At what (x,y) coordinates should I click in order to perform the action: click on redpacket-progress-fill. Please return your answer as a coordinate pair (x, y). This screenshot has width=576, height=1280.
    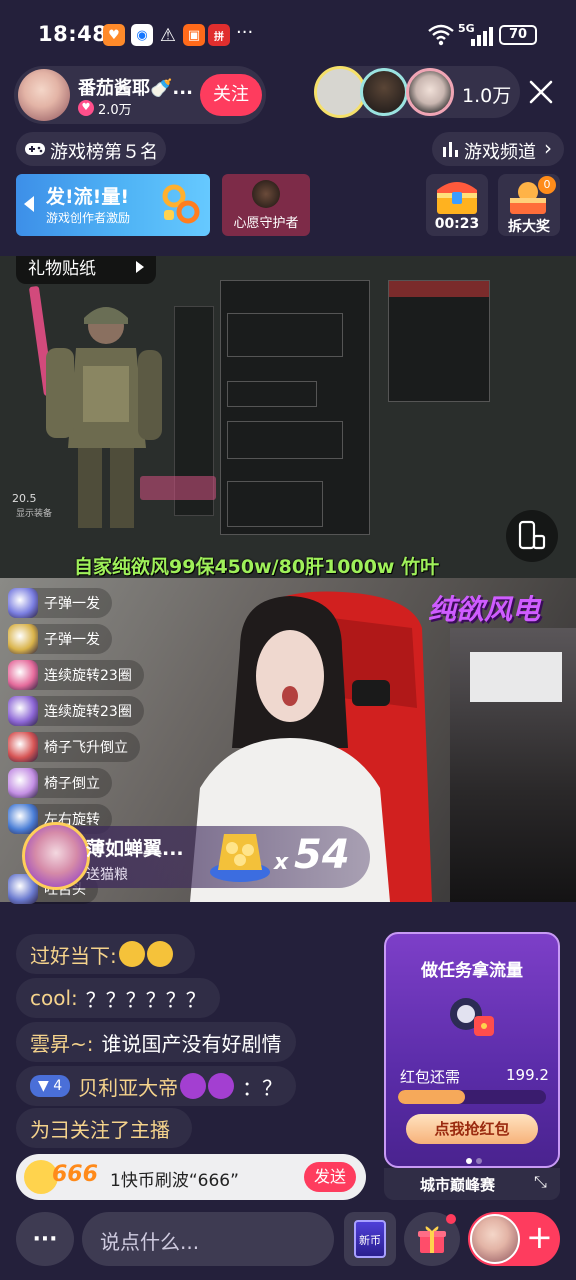
    Looking at the image, I should click on (431, 1097).